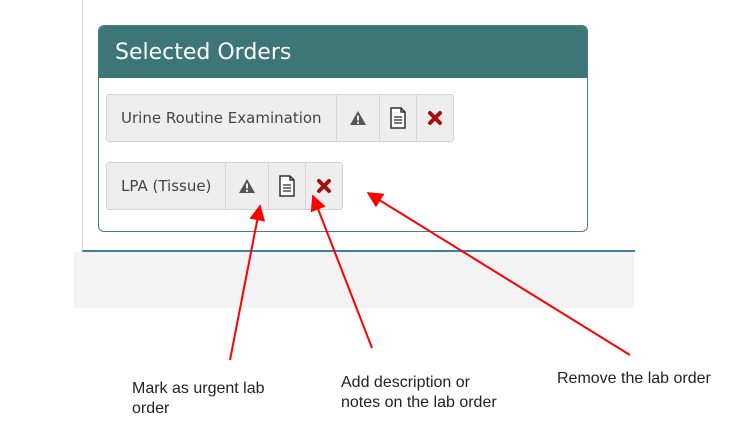  I want to click on urgent-annotation: Mark as urgent lab order, so click(198, 398).